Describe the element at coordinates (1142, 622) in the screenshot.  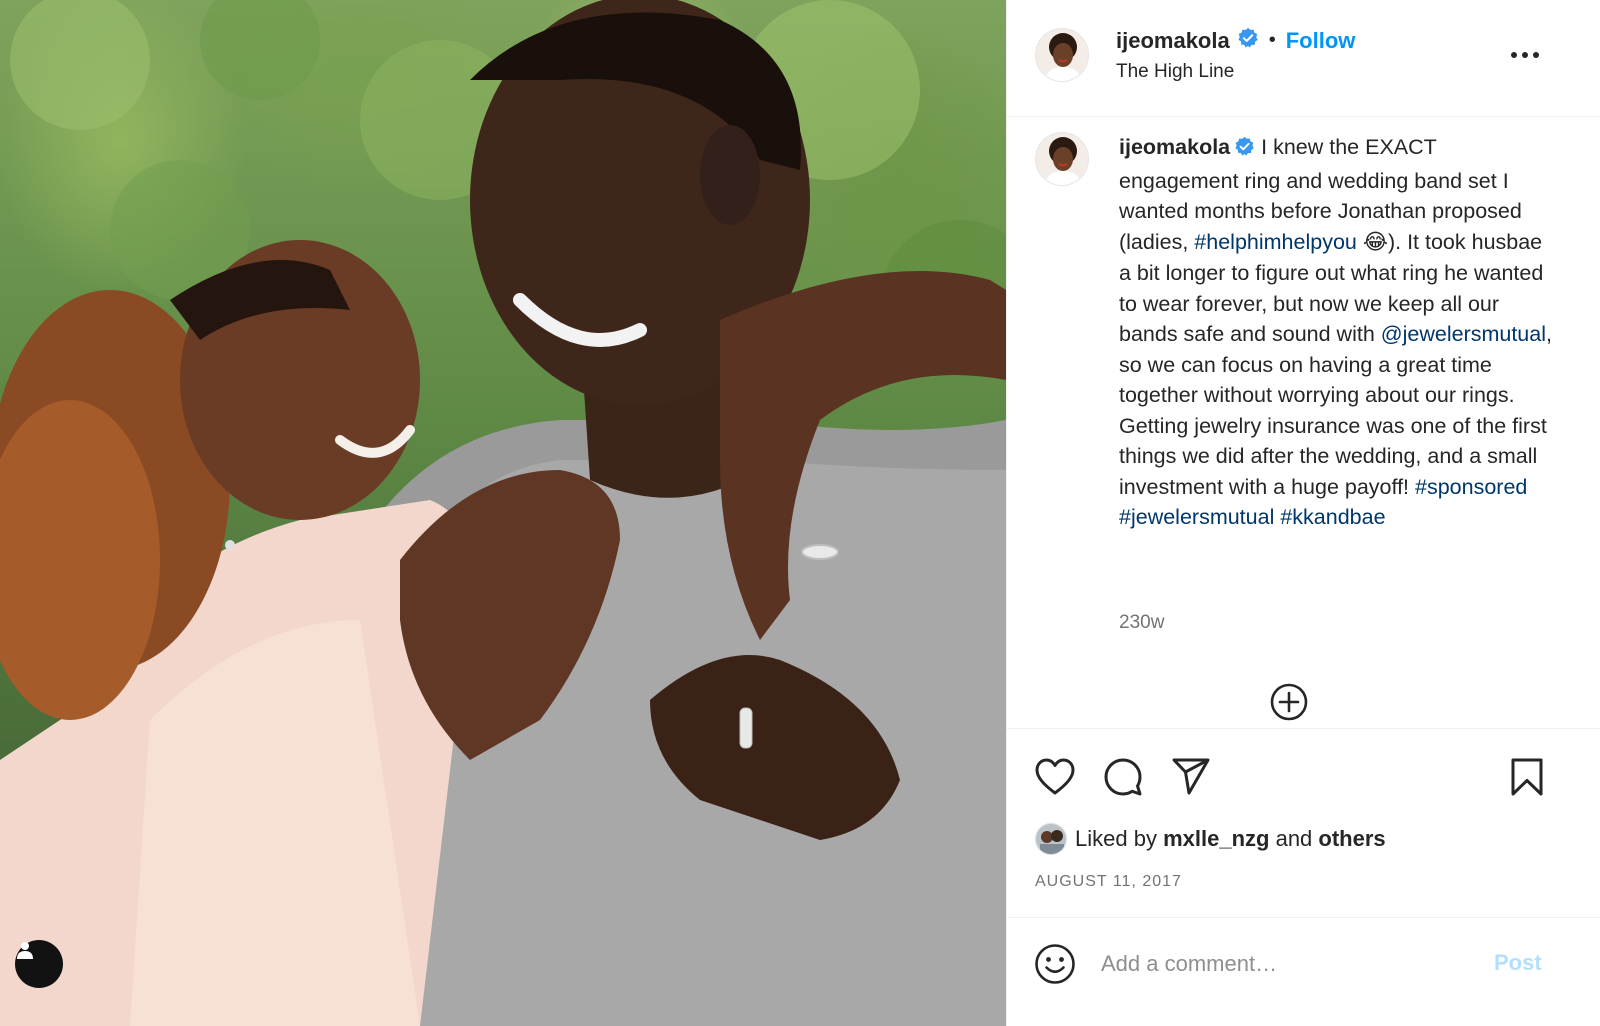
I see `caption-time-ago: 230w` at that location.